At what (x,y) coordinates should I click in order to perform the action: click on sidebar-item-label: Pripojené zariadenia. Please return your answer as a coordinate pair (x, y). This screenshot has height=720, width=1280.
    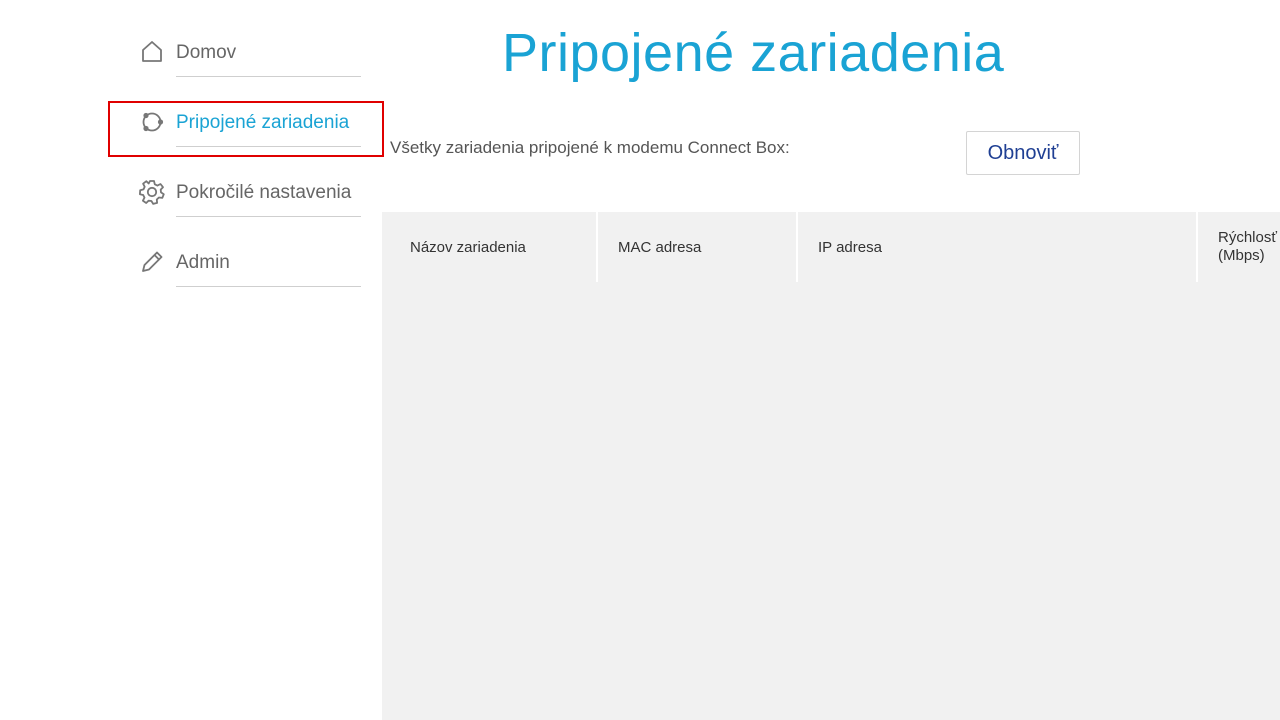
    Looking at the image, I should click on (263, 122).